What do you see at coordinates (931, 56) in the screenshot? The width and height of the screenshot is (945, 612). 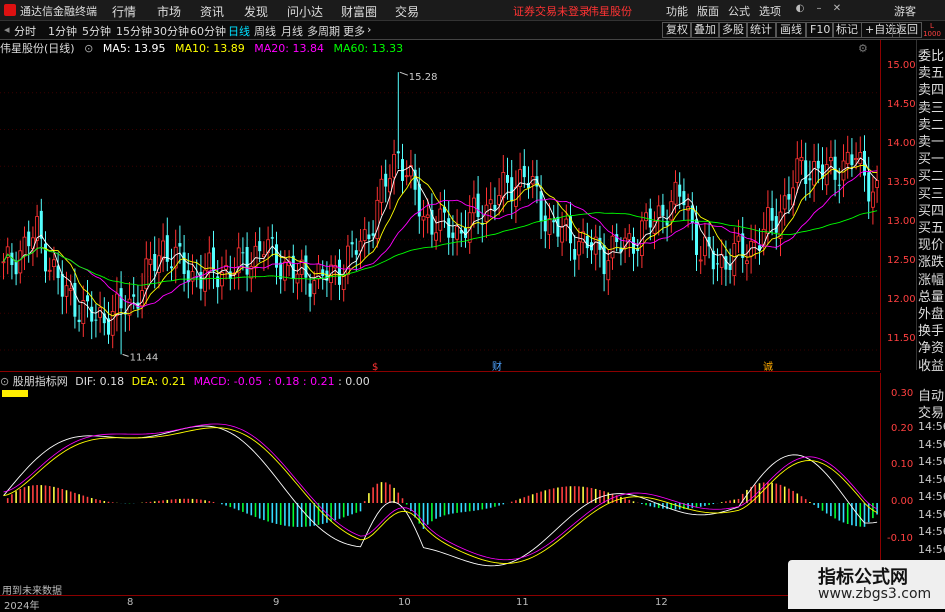 I see `side-panel-item: 委比` at bounding box center [931, 56].